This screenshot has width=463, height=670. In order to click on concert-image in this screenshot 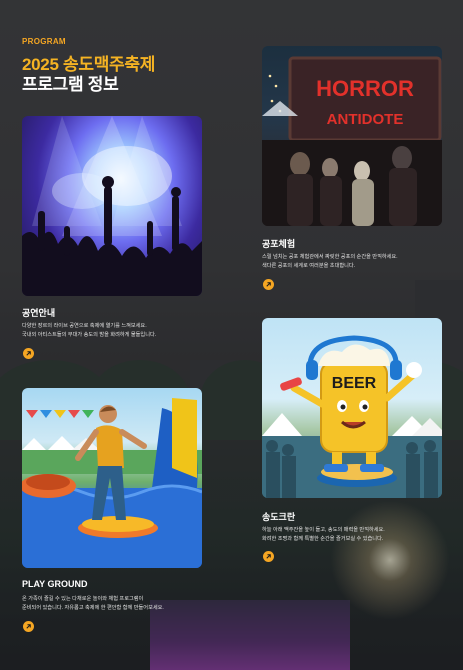, I will do `click(112, 206)`.